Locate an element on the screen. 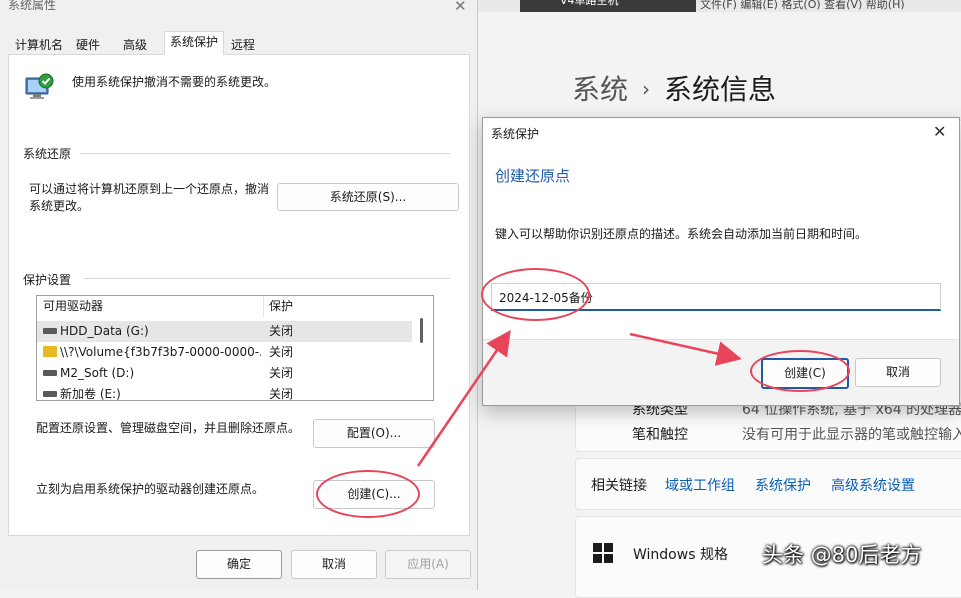 The height and width of the screenshot is (598, 961). annotation-ring-input is located at coordinates (535, 294).